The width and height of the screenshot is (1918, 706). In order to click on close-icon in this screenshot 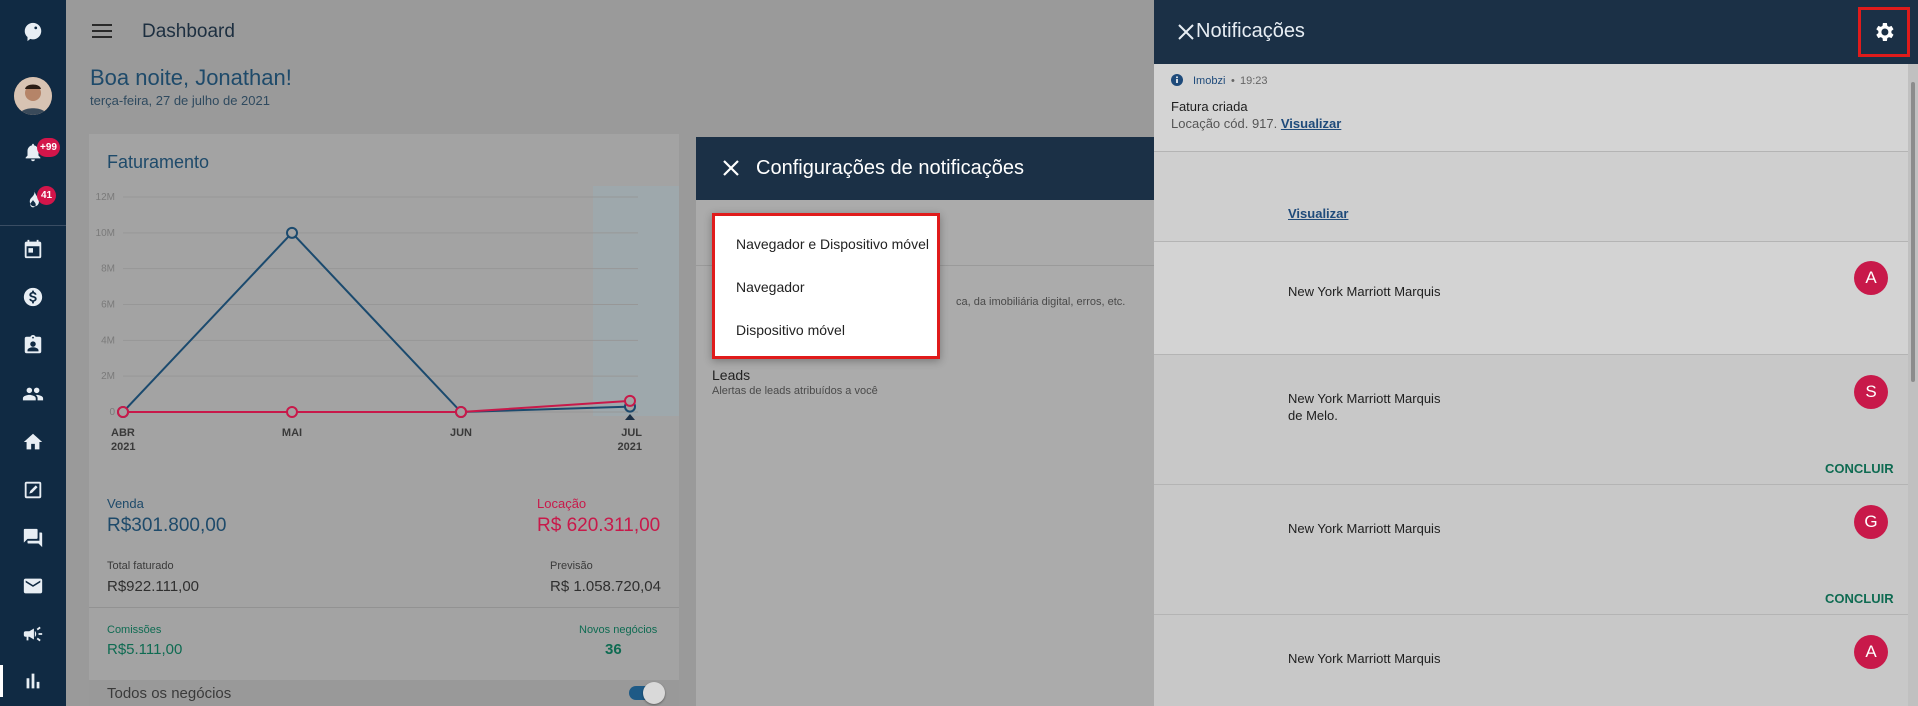, I will do `click(731, 168)`.